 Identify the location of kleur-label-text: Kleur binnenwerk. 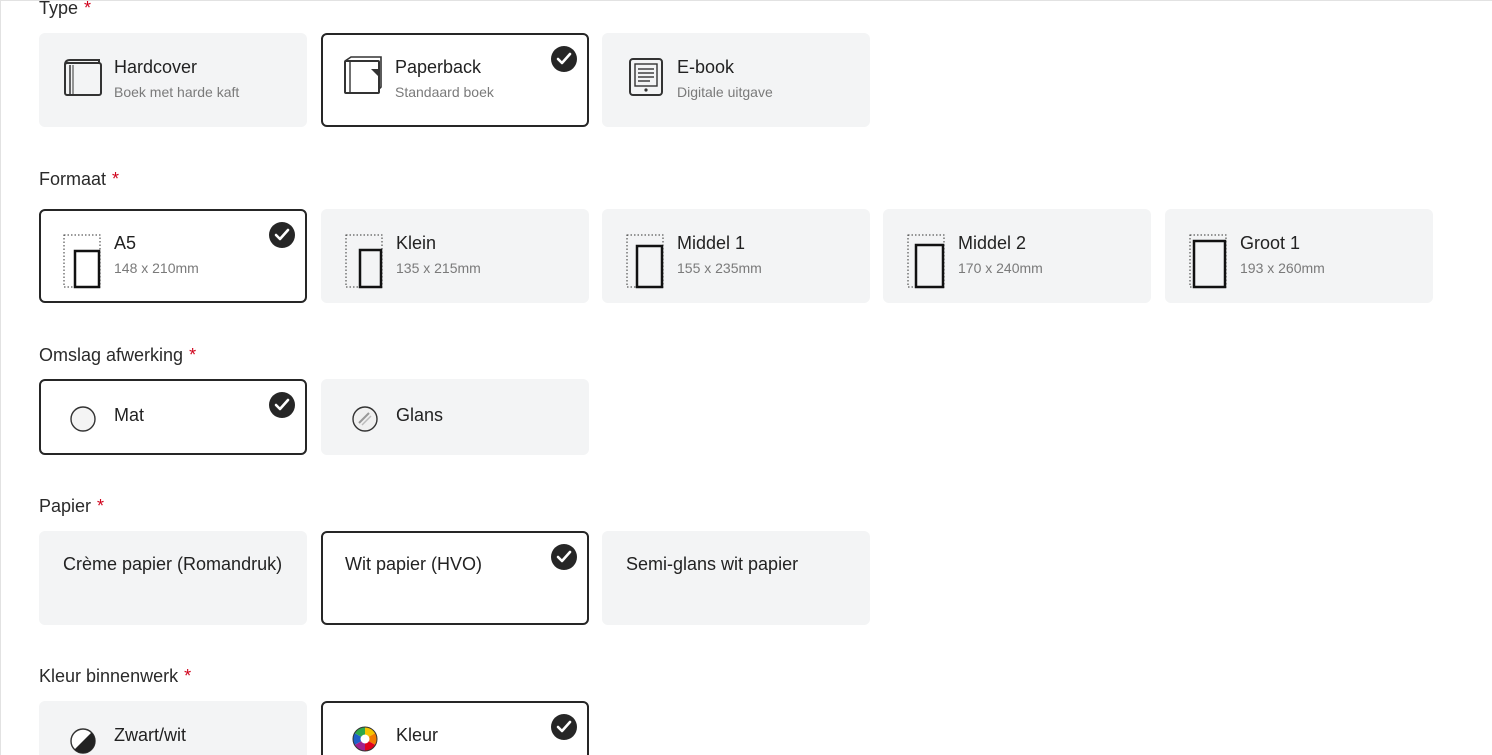
(109, 676).